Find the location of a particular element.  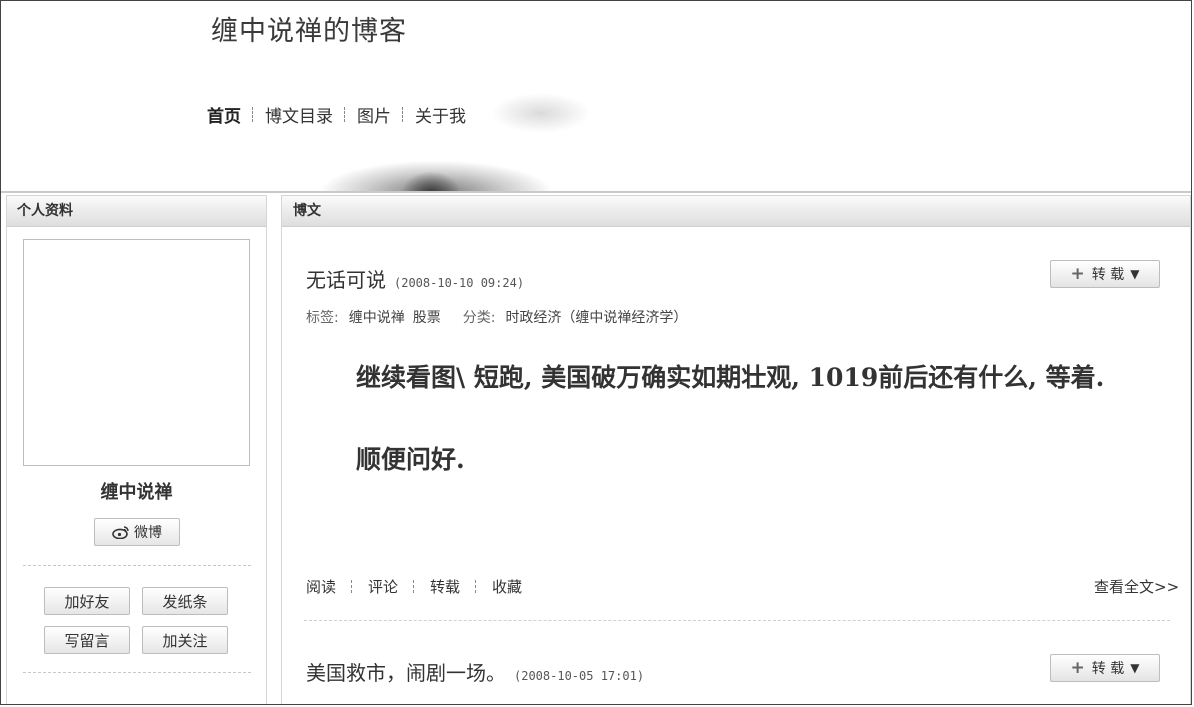

add-friend-button: 加好友 is located at coordinates (87, 601).